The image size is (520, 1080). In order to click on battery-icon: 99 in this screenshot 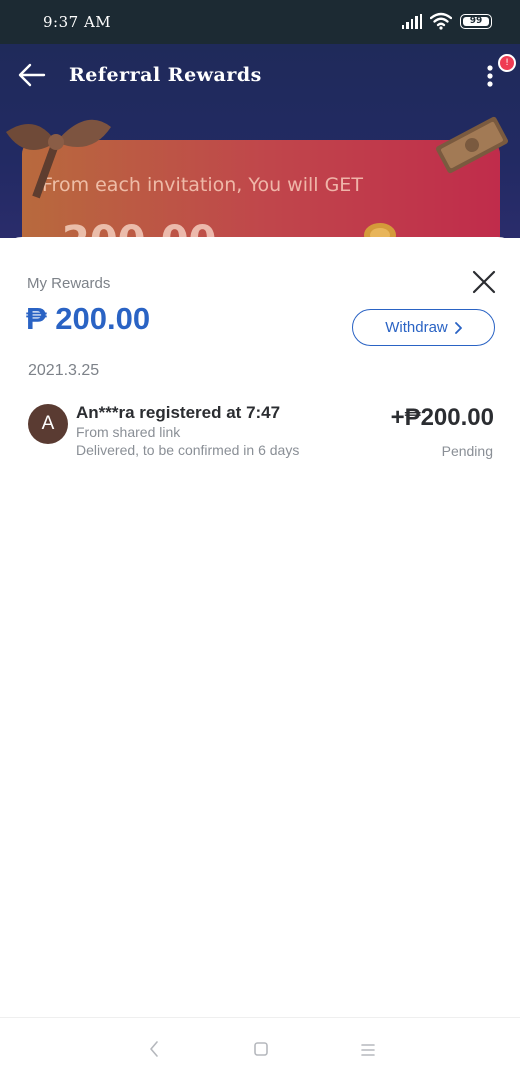, I will do `click(476, 21)`.